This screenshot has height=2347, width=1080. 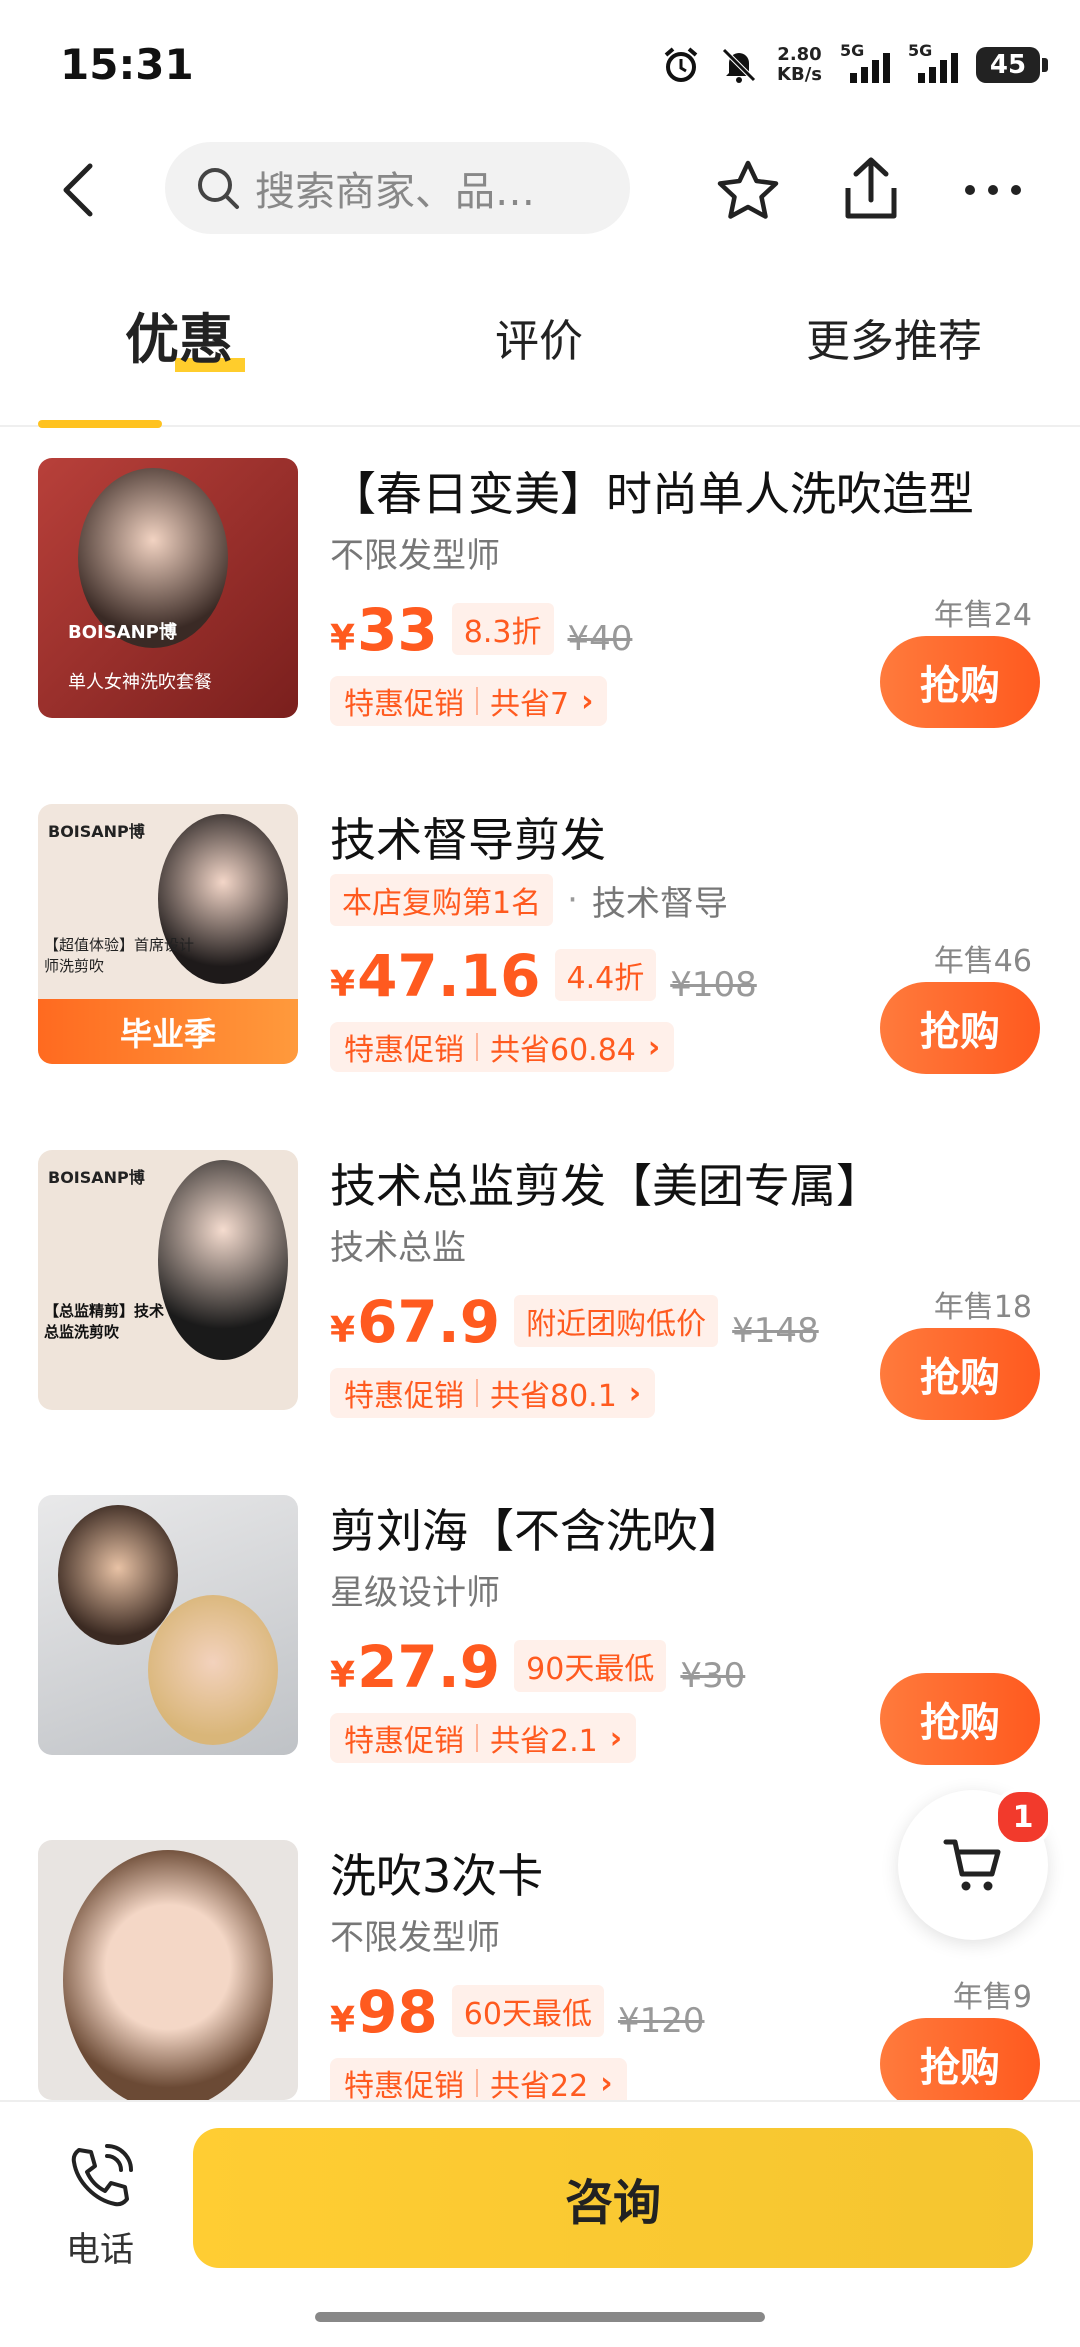 What do you see at coordinates (799, 54) in the screenshot?
I see `net-speed-value: 2.80` at bounding box center [799, 54].